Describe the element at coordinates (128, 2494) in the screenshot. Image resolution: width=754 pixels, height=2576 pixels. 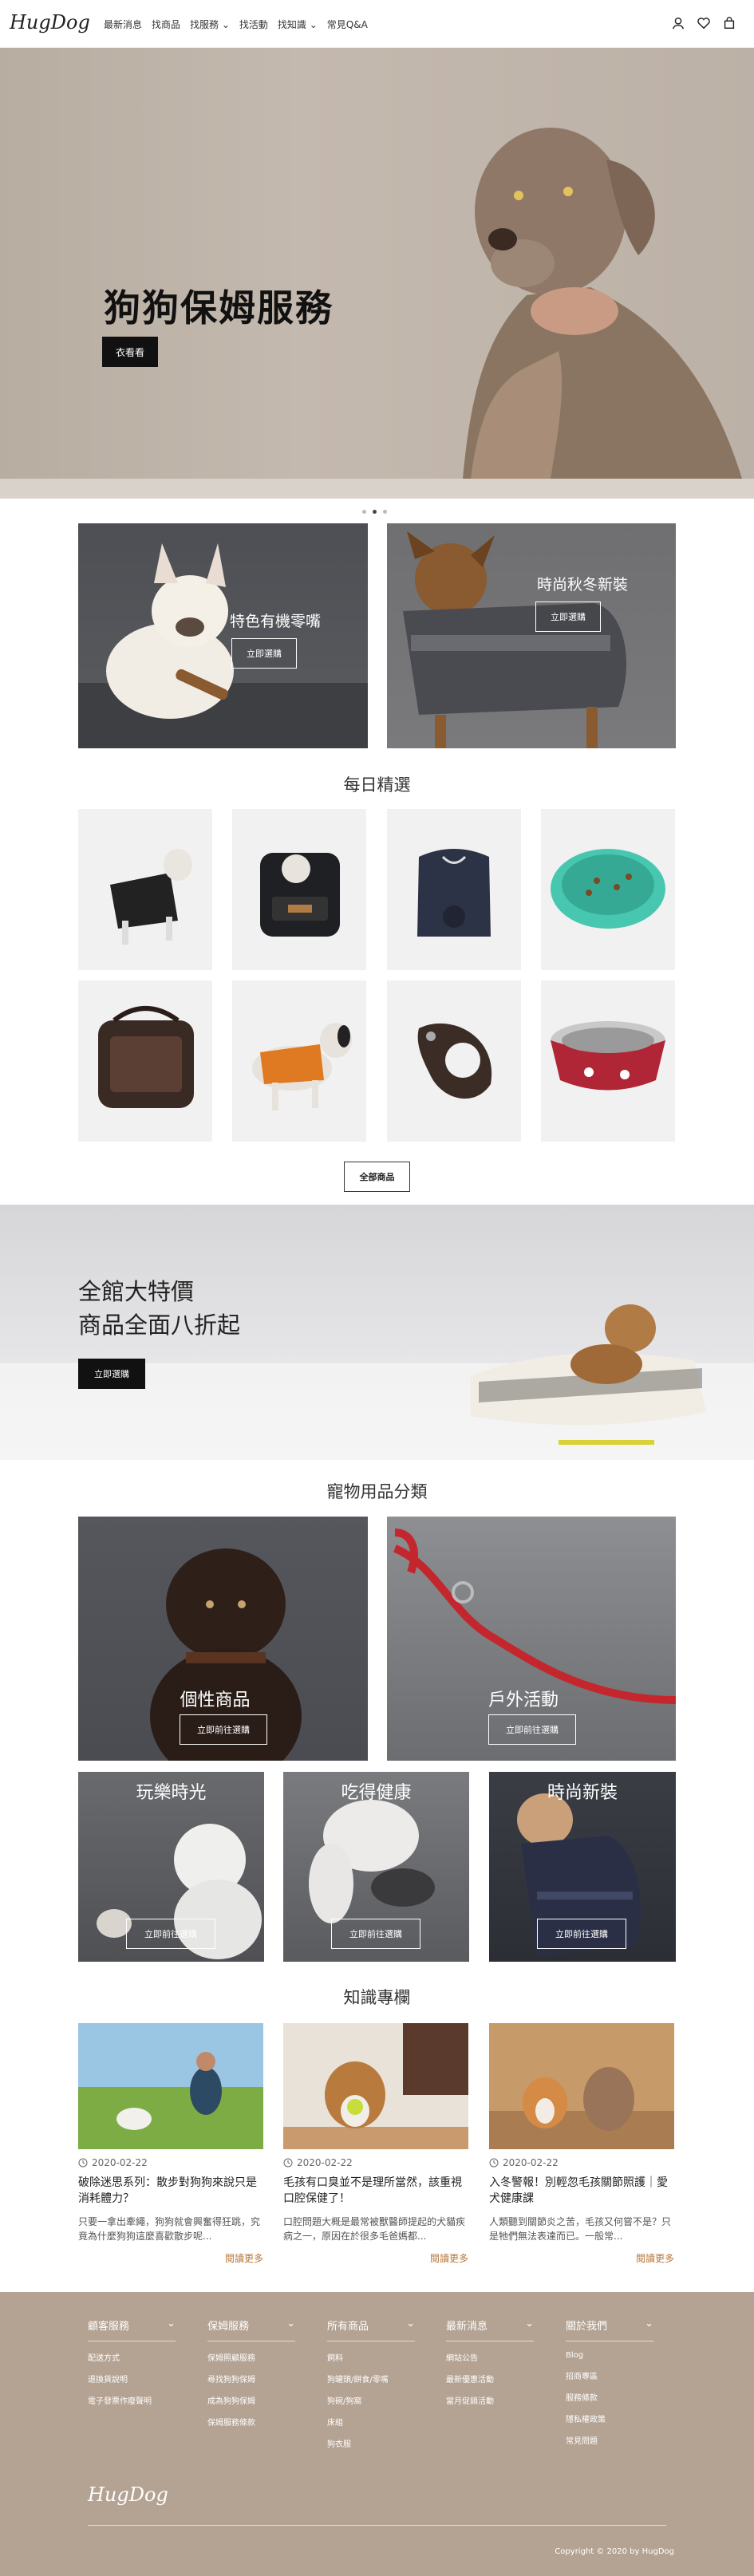
I see `footer-logo: HugDog` at that location.